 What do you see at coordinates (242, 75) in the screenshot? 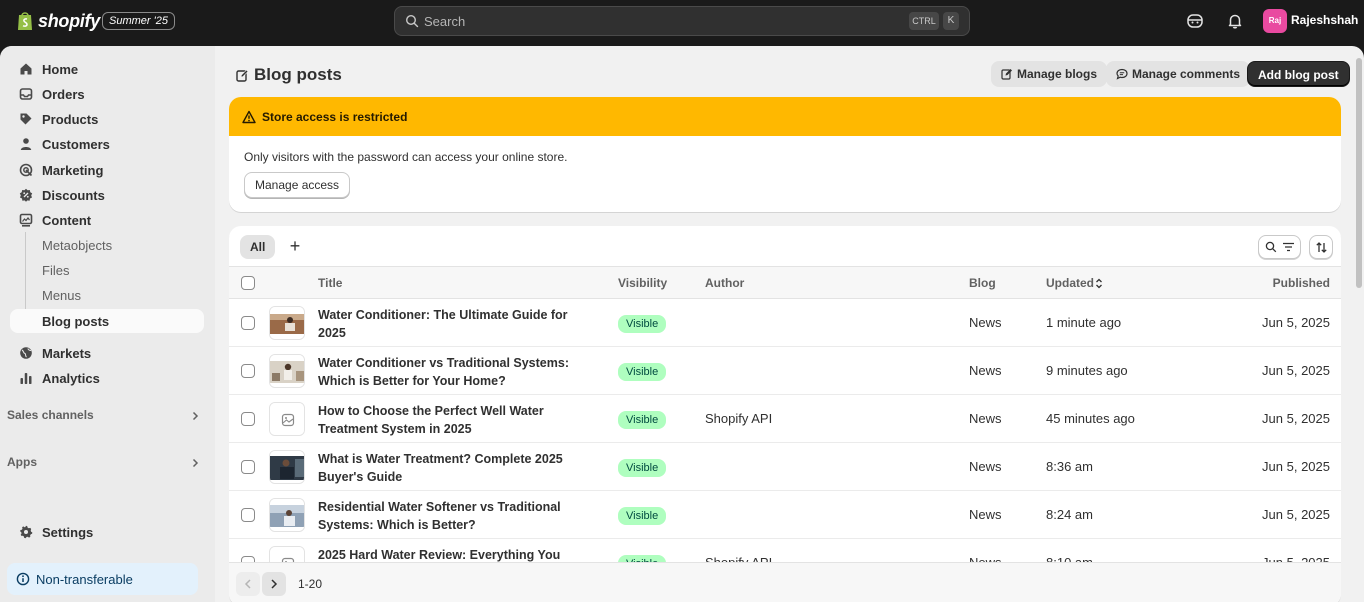
I see `edit-icon` at bounding box center [242, 75].